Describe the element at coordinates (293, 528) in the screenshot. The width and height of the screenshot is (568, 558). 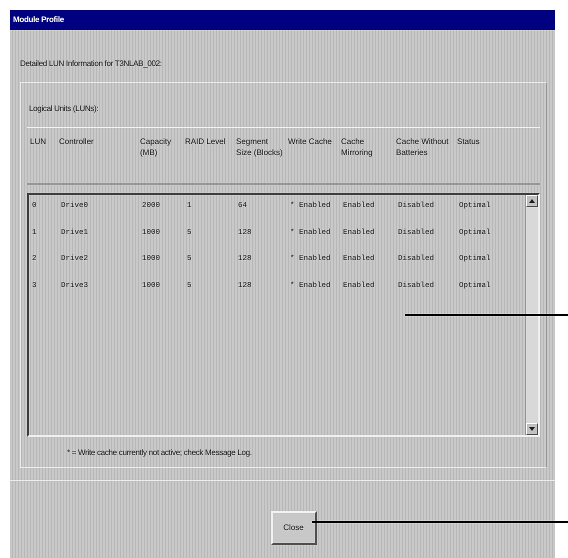
I see `close-button: Close` at that location.